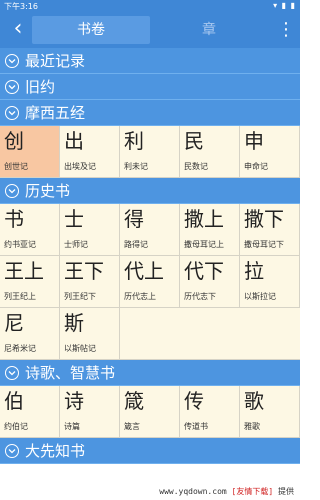 The height and width of the screenshot is (500, 320). I want to click on status-icons: ▾ ▮ ▮, so click(284, 5).